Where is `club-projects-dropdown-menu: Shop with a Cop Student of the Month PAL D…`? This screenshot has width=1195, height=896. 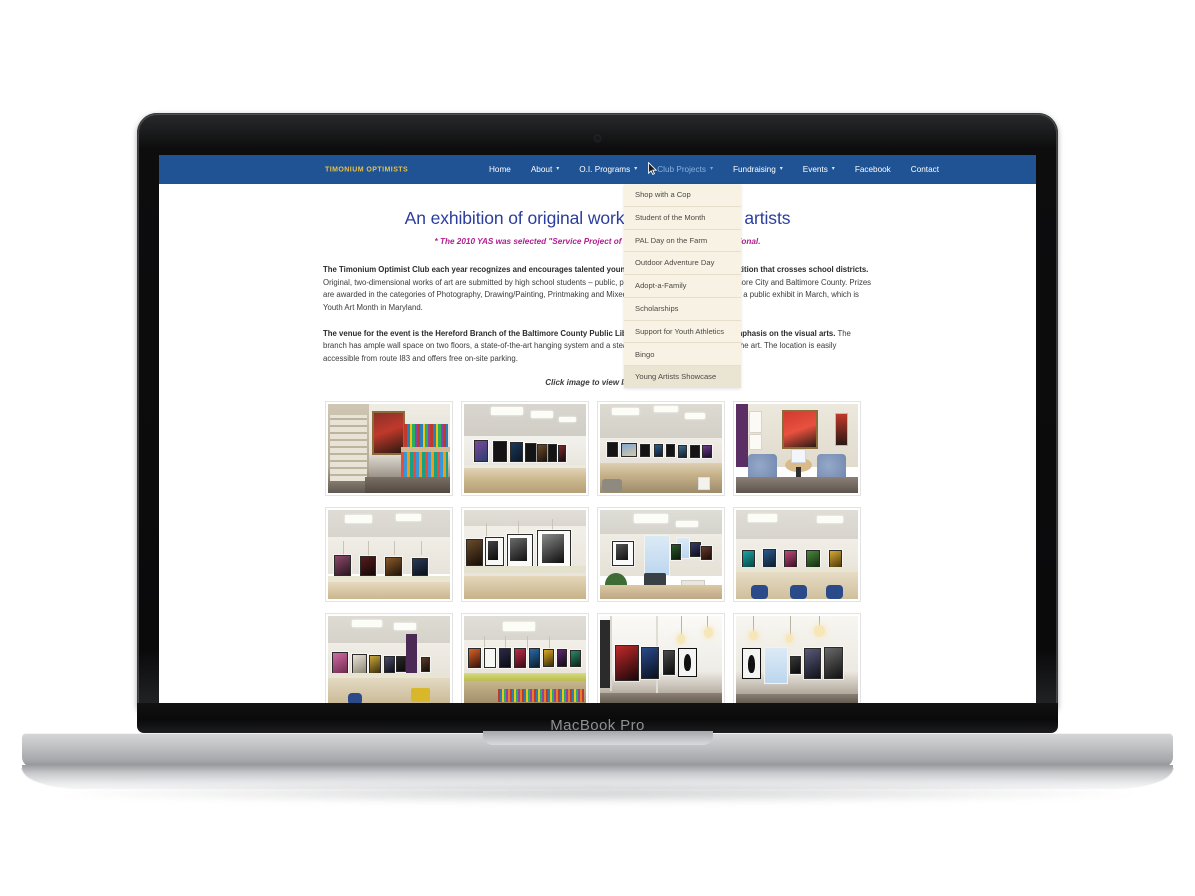
club-projects-dropdown-menu: Shop with a Cop Student of the Month PAL D… is located at coordinates (682, 286).